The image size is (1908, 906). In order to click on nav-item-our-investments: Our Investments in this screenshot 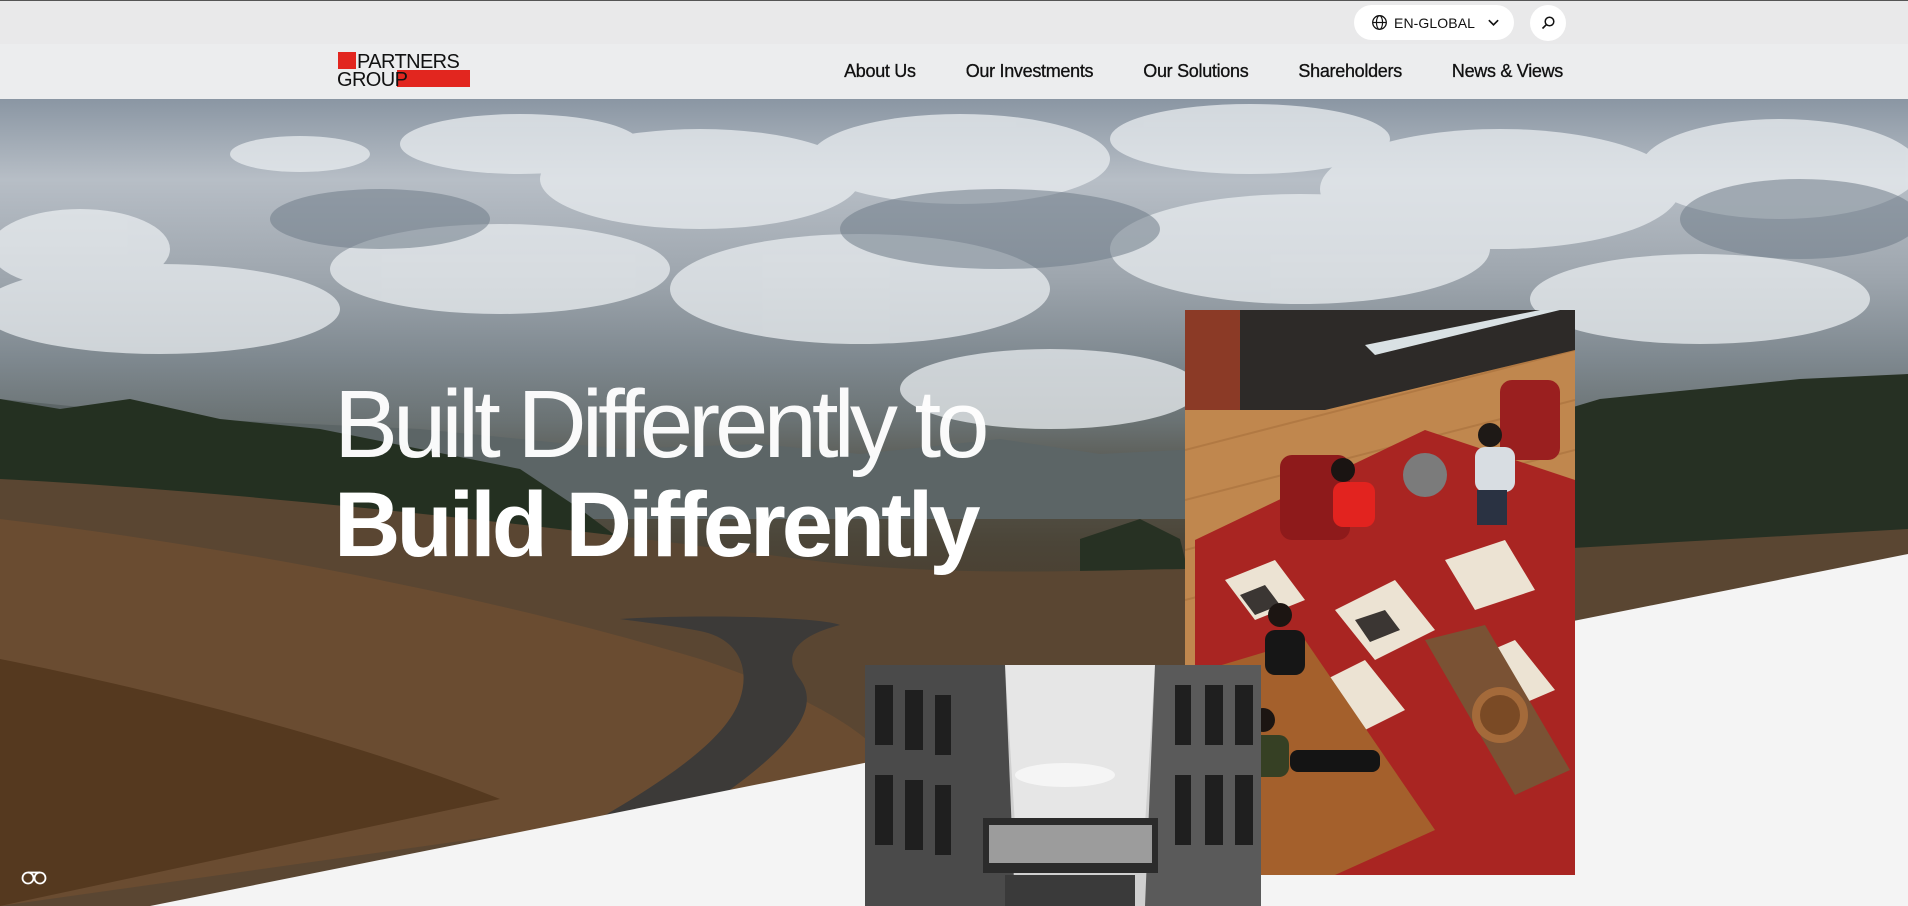, I will do `click(1030, 71)`.